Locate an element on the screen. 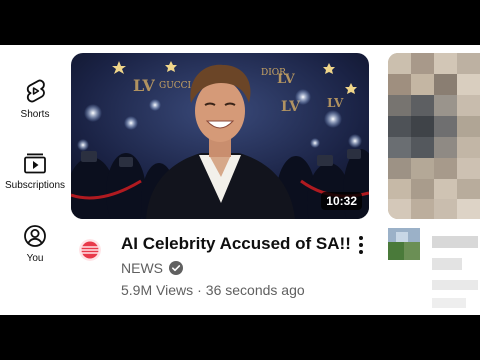 This screenshot has height=360, width=480. video-title: AI Celebrity Accused of SA!! is located at coordinates (236, 244).